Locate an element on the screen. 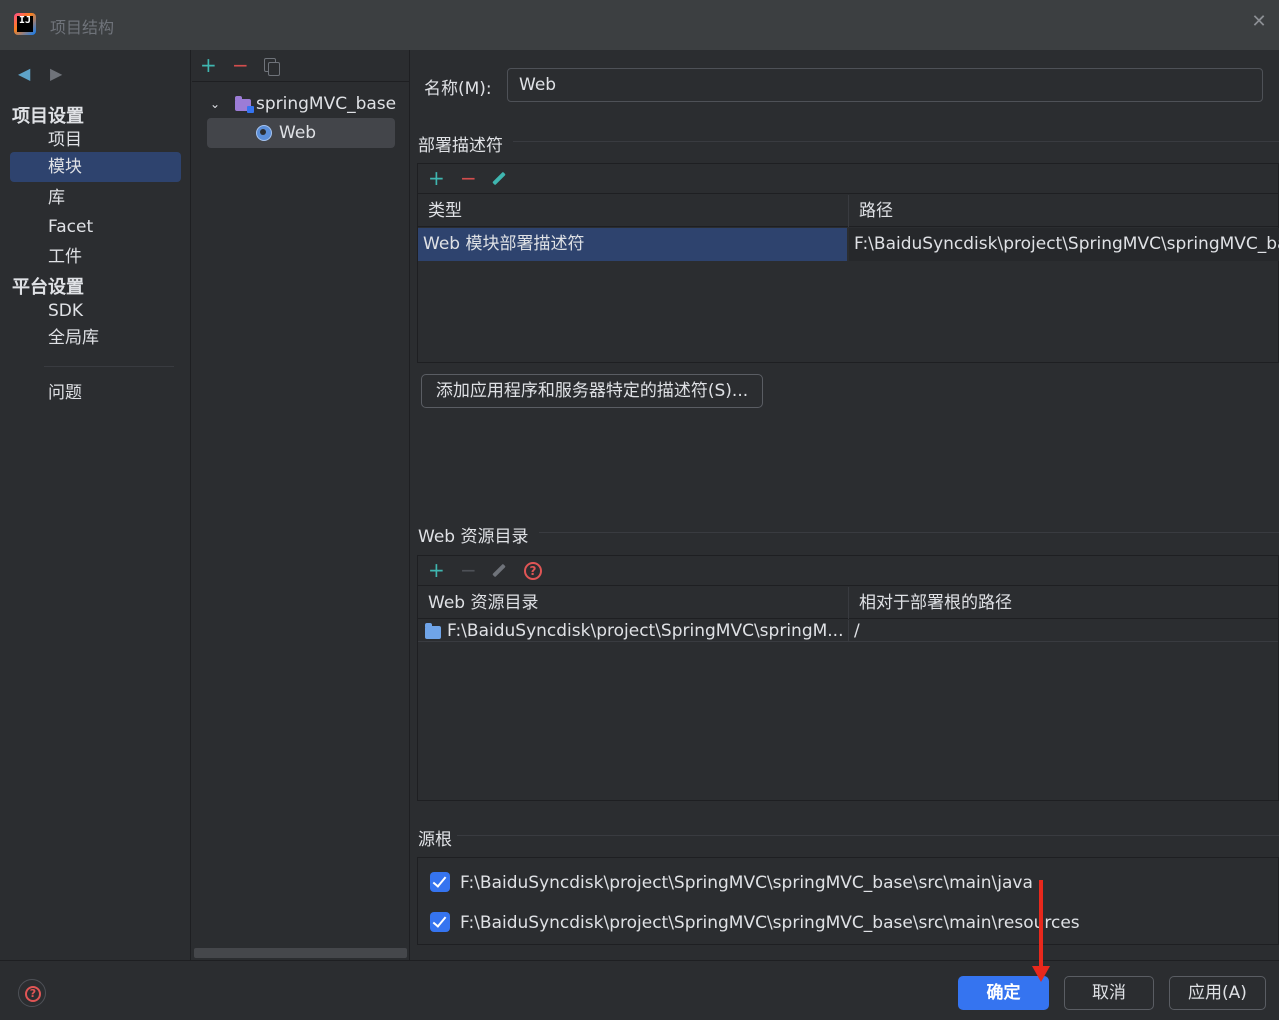 This screenshot has height=1020, width=1279. nav-item-problems: 问题 is located at coordinates (95, 393).